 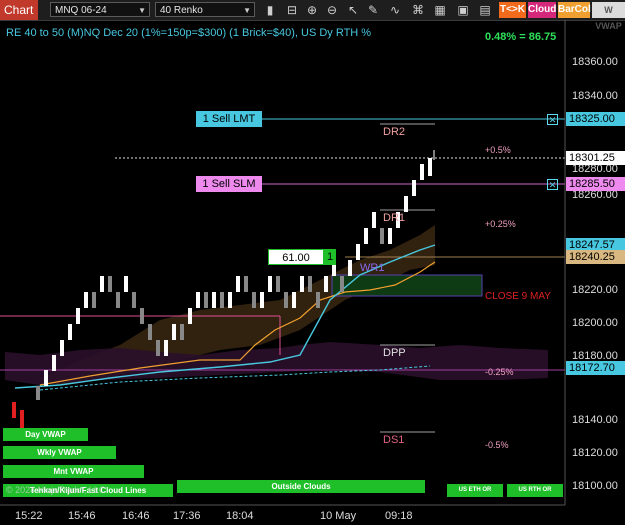 I want to click on ask-level-label: 18240.25, so click(x=595, y=257).